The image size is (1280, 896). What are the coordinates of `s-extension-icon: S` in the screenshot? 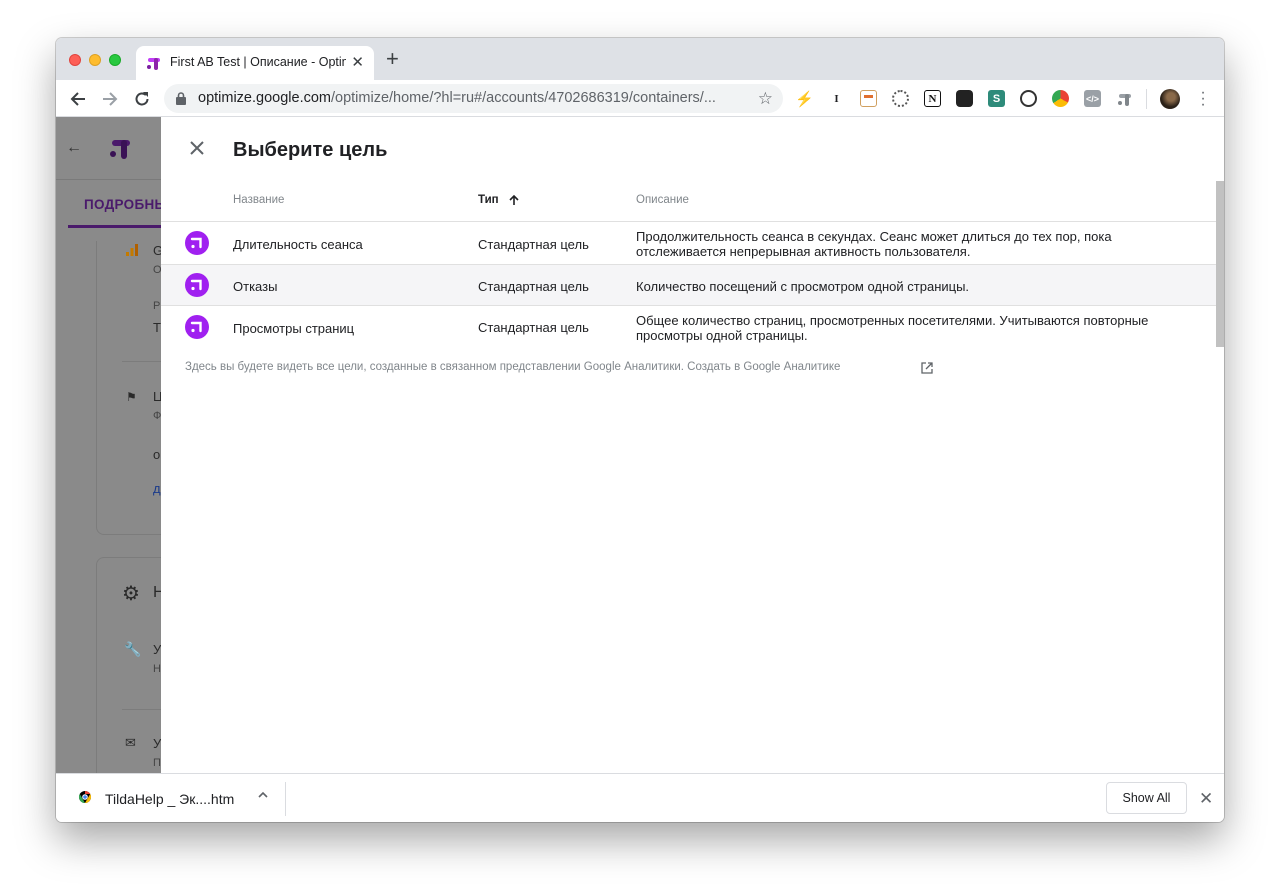 It's located at (996, 98).